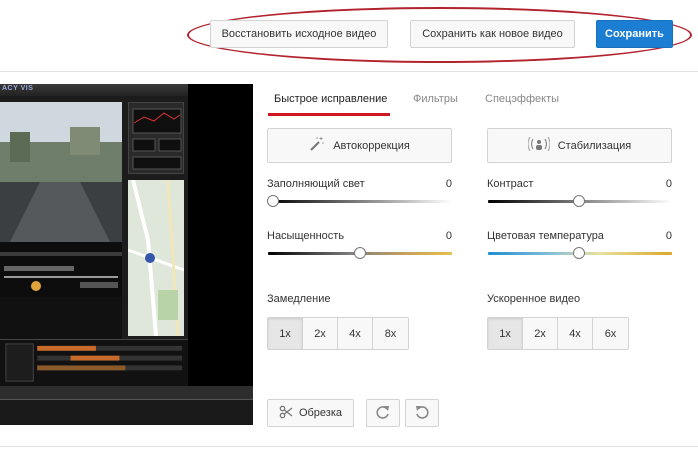 This screenshot has height=457, width=698. Describe the element at coordinates (360, 201) in the screenshot. I see `fill-light-slider` at that location.